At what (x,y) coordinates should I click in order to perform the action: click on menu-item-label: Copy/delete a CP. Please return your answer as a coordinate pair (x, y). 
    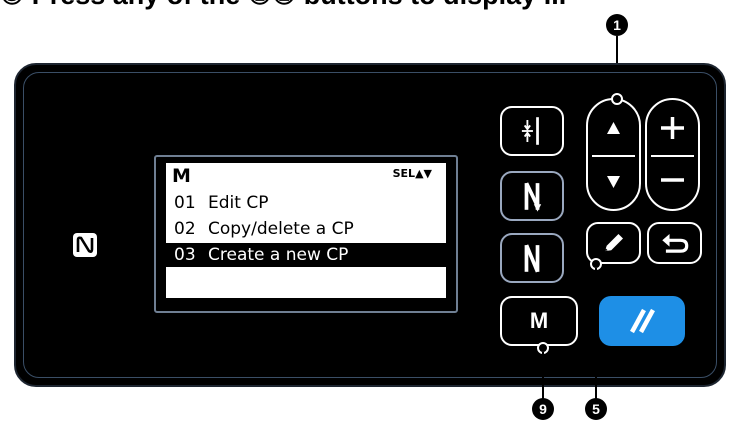
    Looking at the image, I should click on (281, 229).